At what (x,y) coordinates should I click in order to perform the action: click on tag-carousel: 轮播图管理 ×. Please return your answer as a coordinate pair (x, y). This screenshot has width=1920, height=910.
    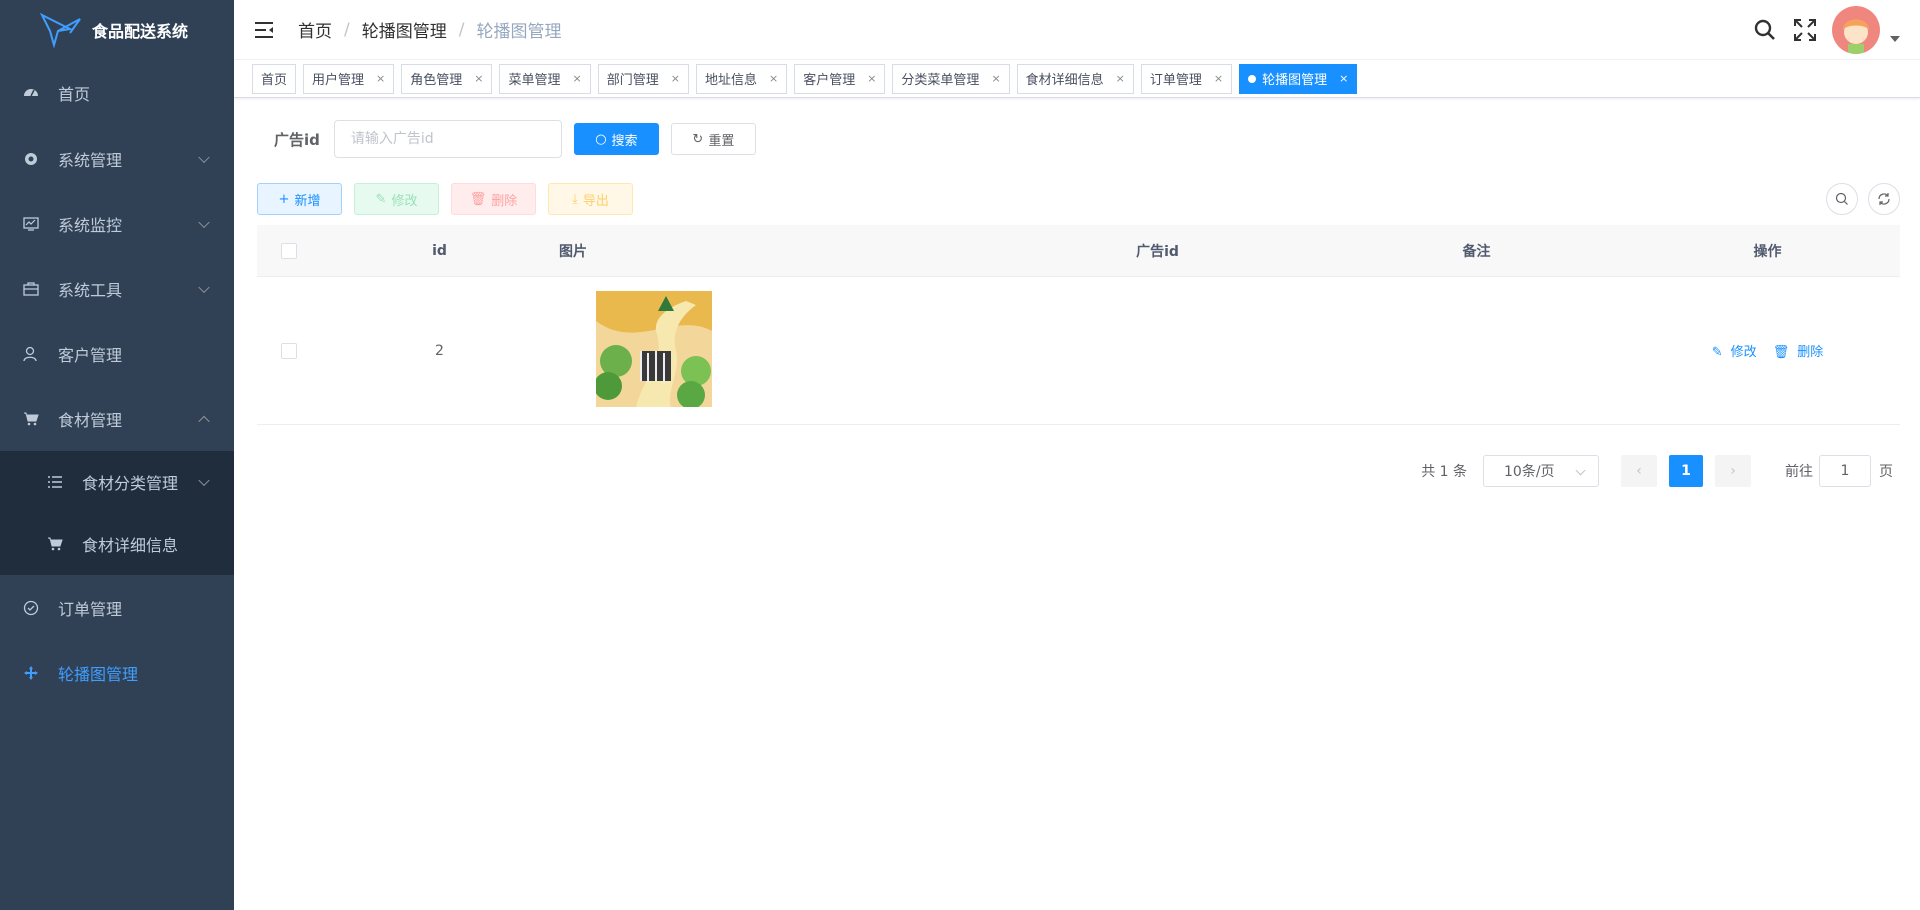
    Looking at the image, I should click on (1298, 78).